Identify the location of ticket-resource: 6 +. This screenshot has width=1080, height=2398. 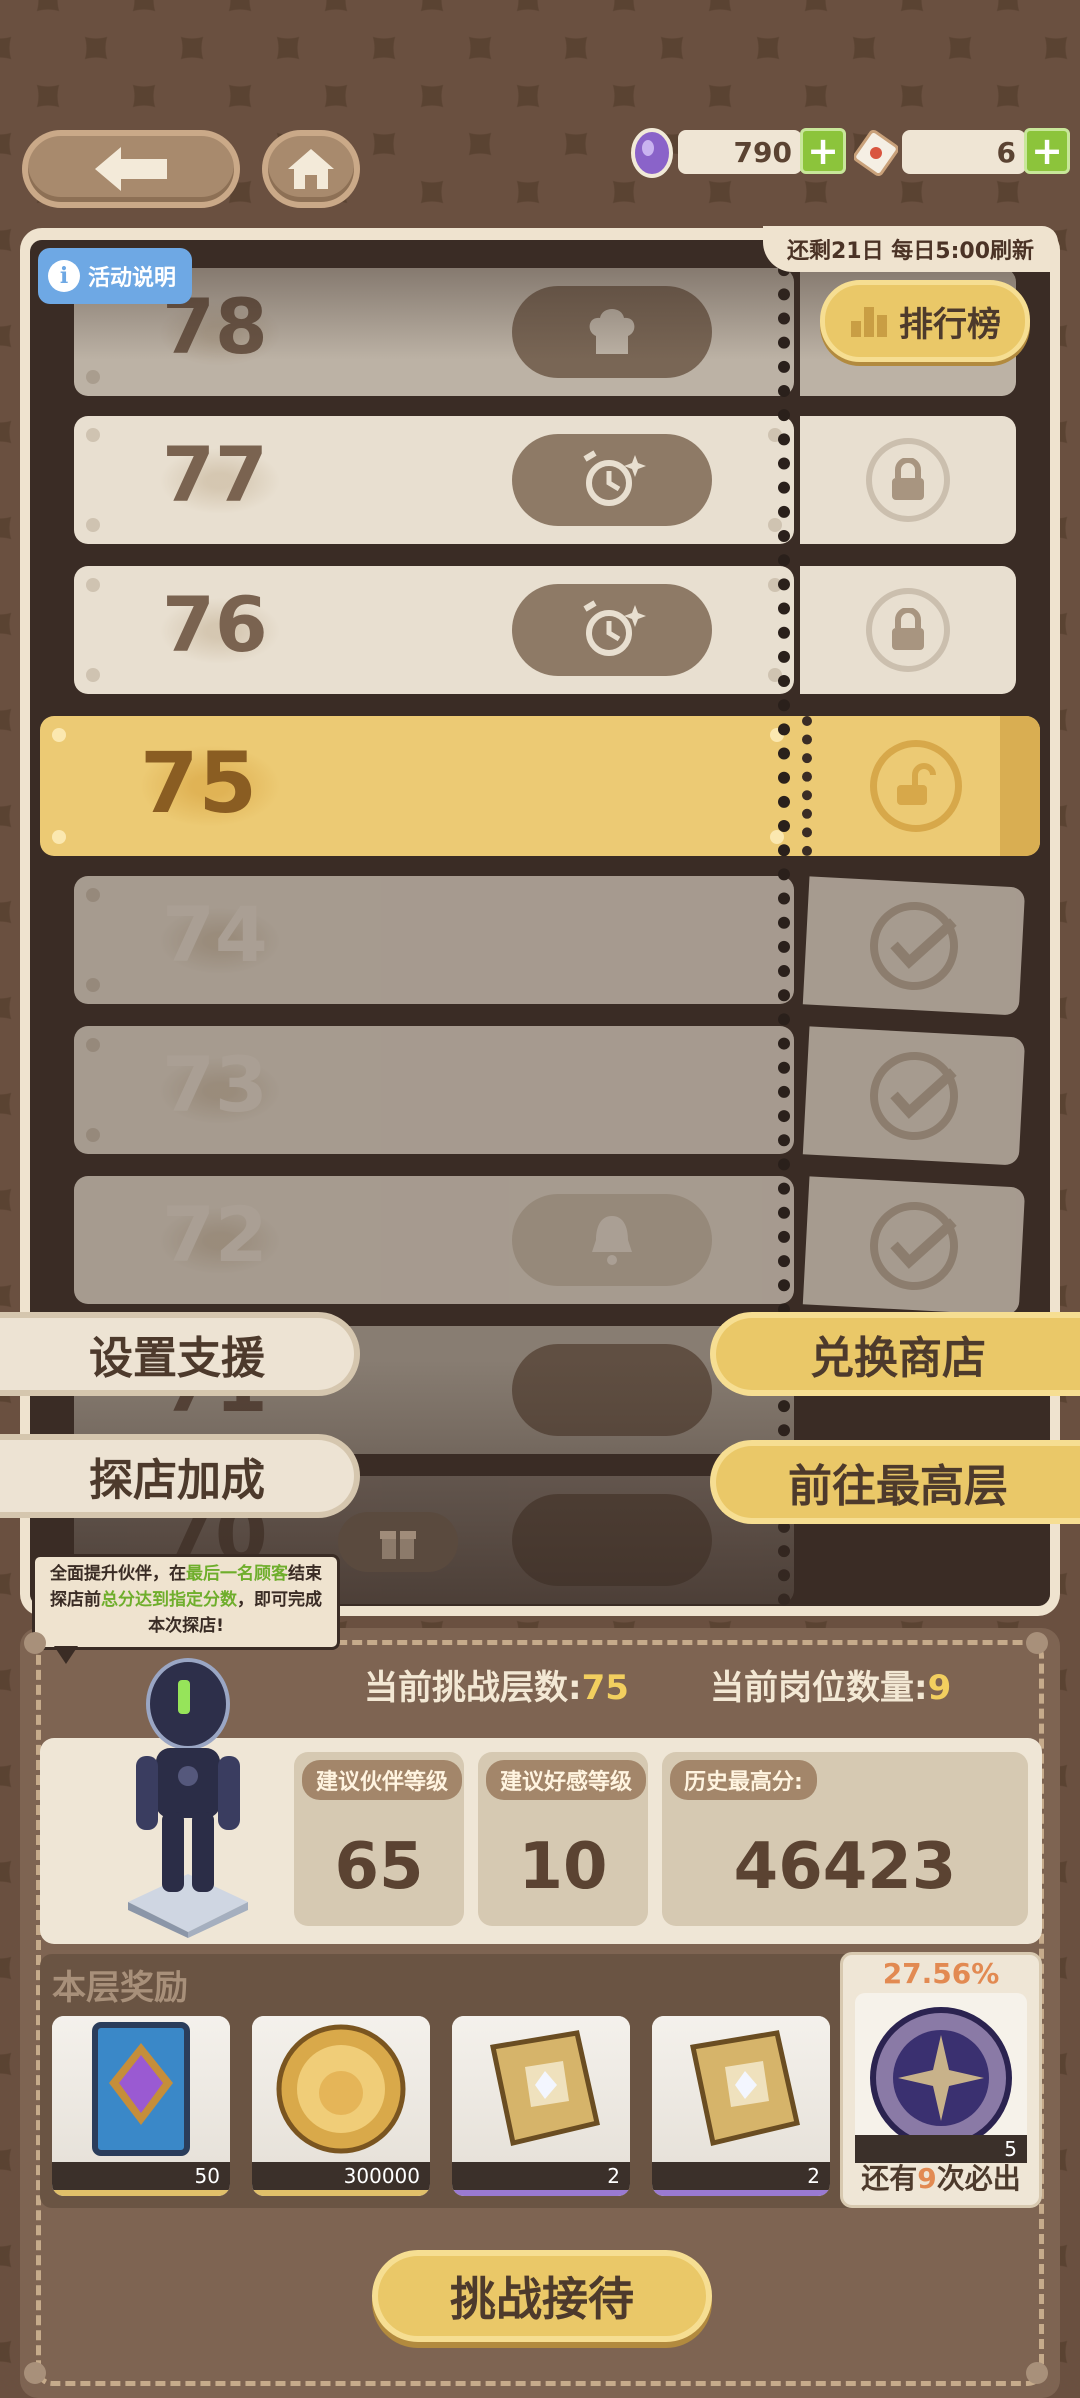
(963, 154).